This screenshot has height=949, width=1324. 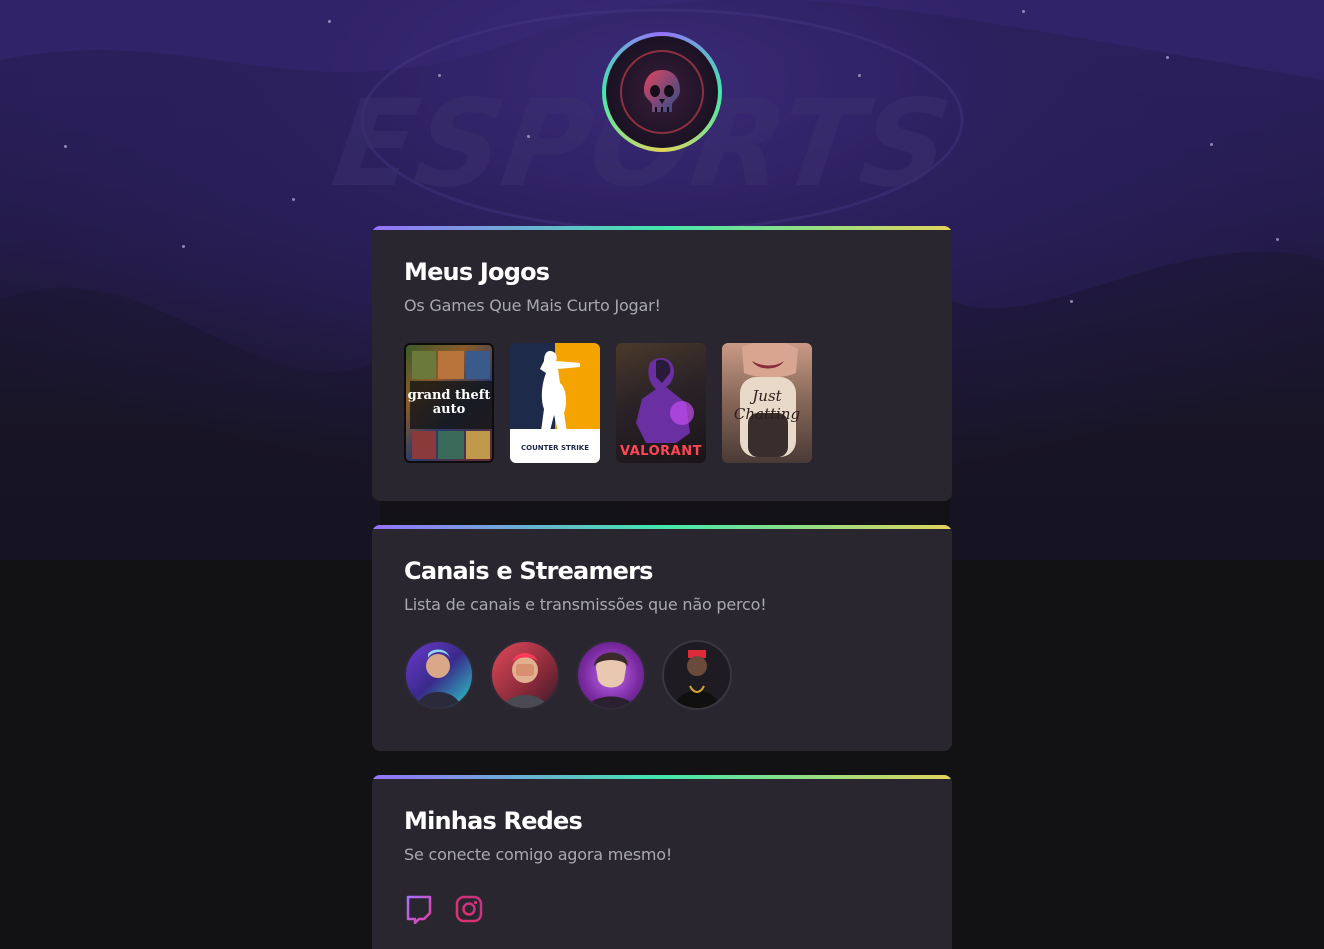 I want to click on socials-subtitle: Se conecte comigo agora mesmo!, so click(x=538, y=854).